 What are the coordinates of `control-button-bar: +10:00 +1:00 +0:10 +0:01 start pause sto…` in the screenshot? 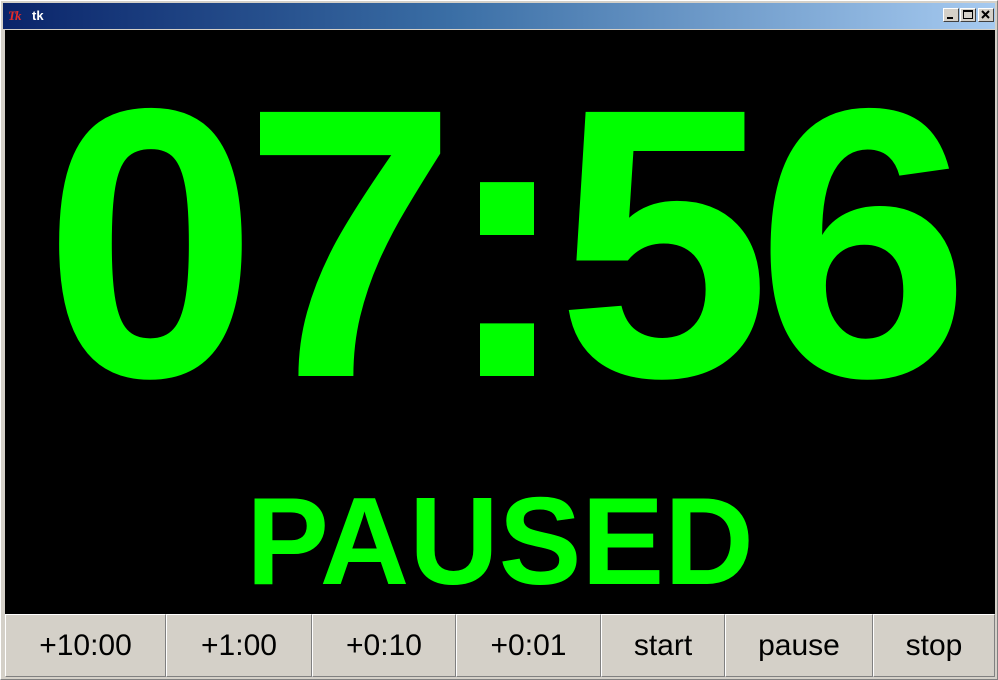 It's located at (500, 645).